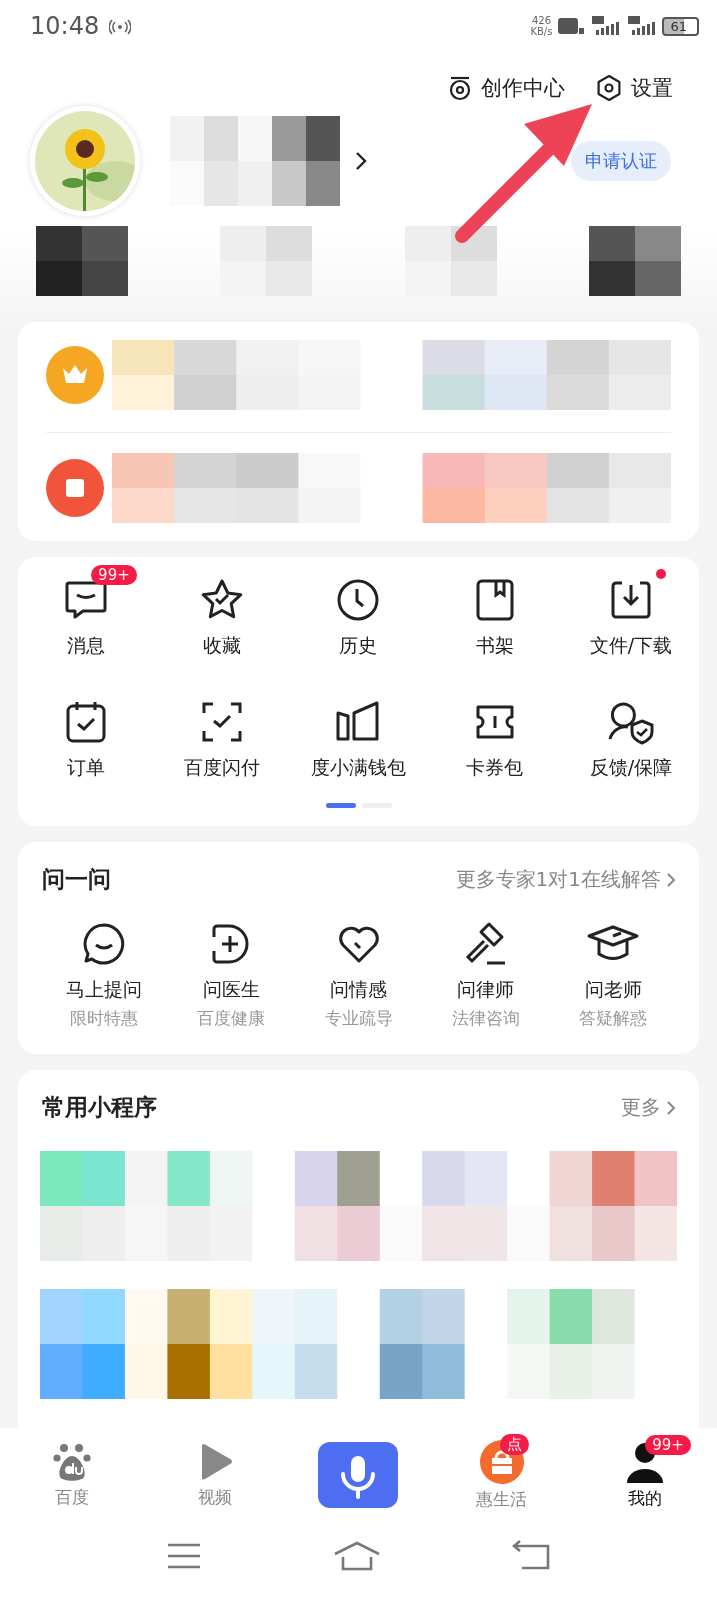  Describe the element at coordinates (621, 161) in the screenshot. I see `verify-button: 申请认证` at that location.